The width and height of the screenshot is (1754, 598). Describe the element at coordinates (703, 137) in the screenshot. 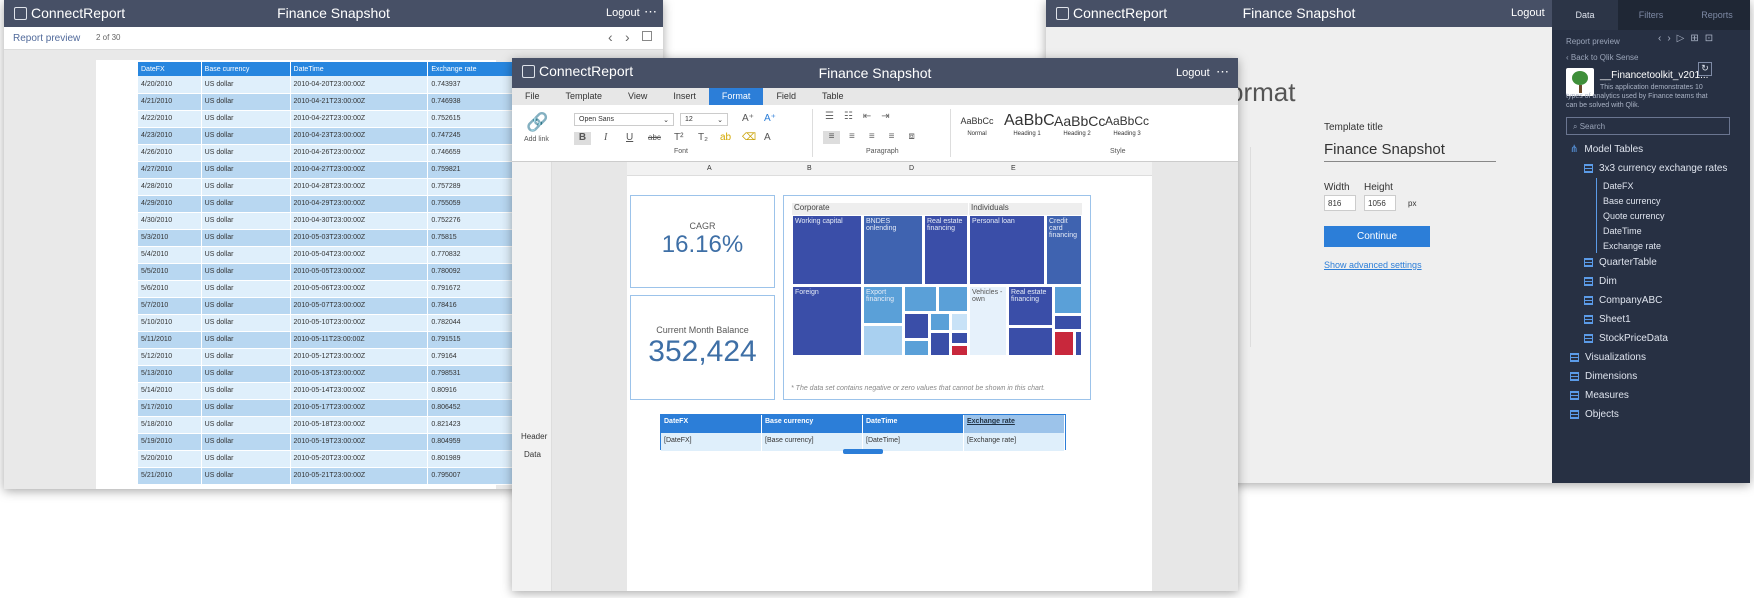

I see `subscript-button: T₂` at that location.